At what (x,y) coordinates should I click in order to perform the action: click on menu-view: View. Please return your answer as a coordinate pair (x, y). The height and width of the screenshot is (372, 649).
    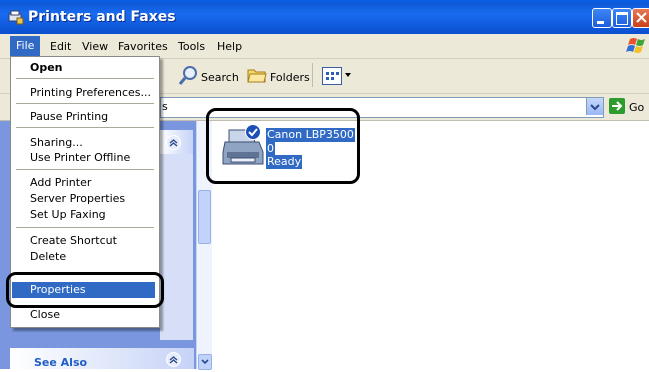
    Looking at the image, I should click on (95, 46).